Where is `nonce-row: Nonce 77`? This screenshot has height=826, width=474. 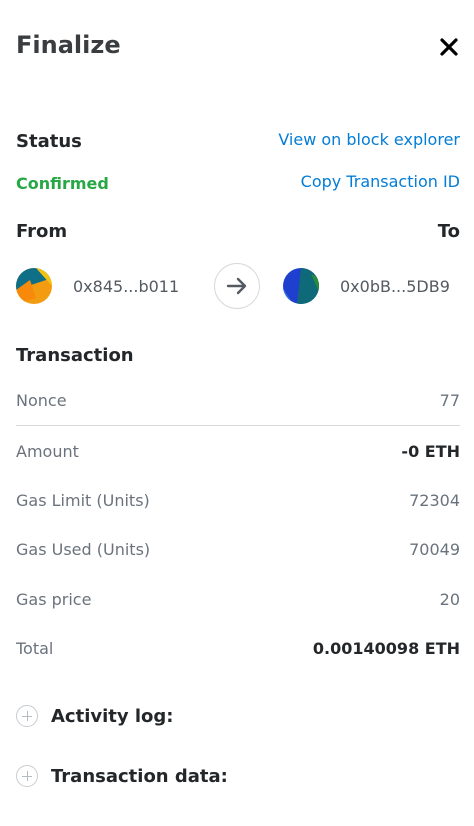 nonce-row: Nonce 77 is located at coordinates (238, 400).